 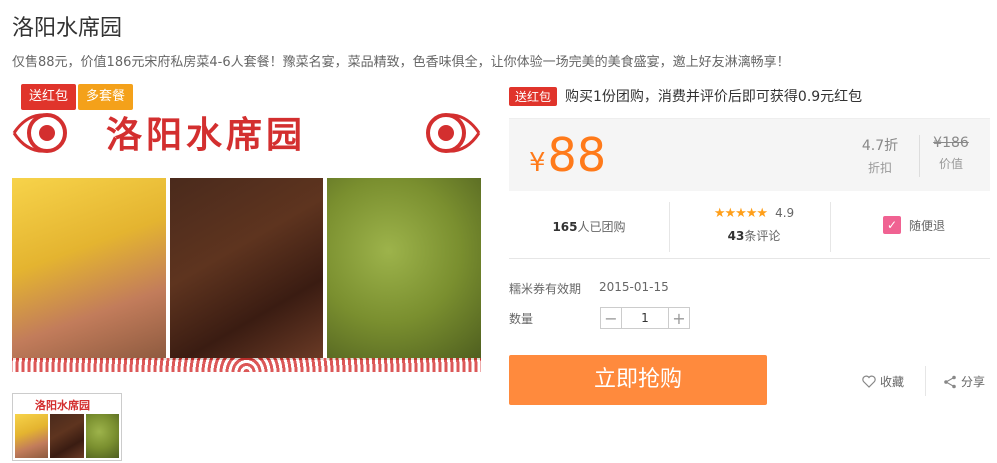 I want to click on dish-photo-eggplant, so click(x=246, y=269).